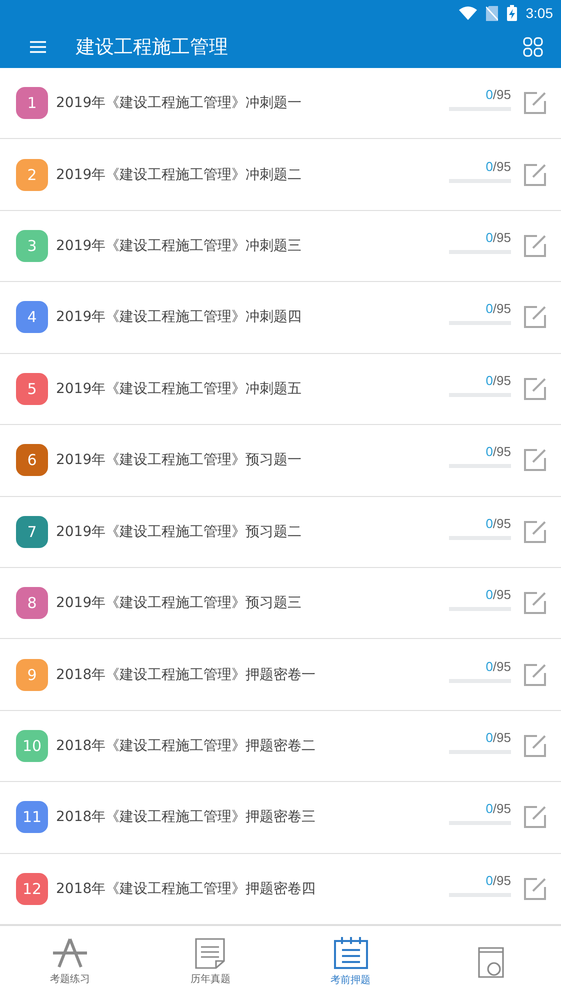 The height and width of the screenshot is (997, 561). I want to click on number-badge: 5, so click(32, 388).